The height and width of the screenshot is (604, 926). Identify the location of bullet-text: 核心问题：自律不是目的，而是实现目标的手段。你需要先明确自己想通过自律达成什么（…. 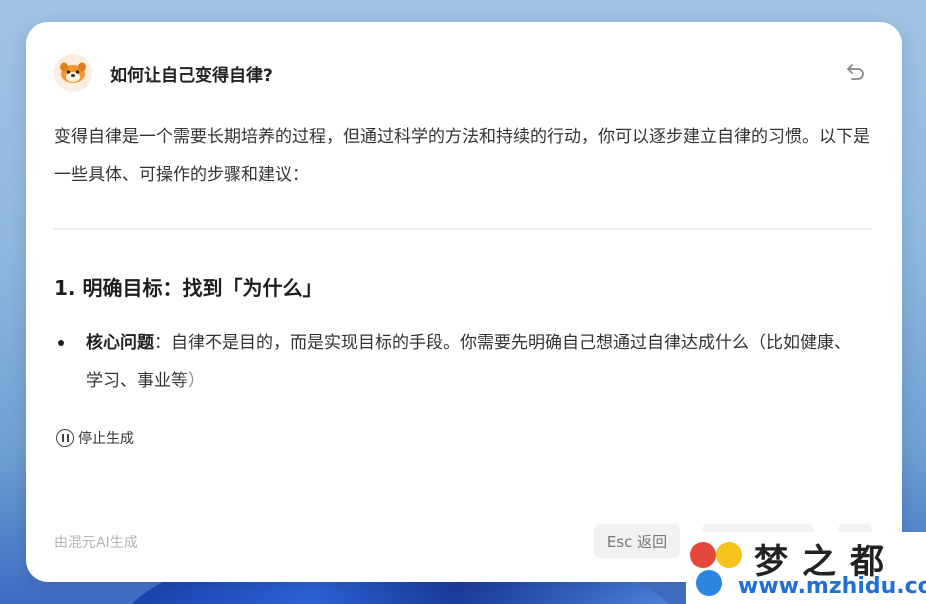
(476, 362).